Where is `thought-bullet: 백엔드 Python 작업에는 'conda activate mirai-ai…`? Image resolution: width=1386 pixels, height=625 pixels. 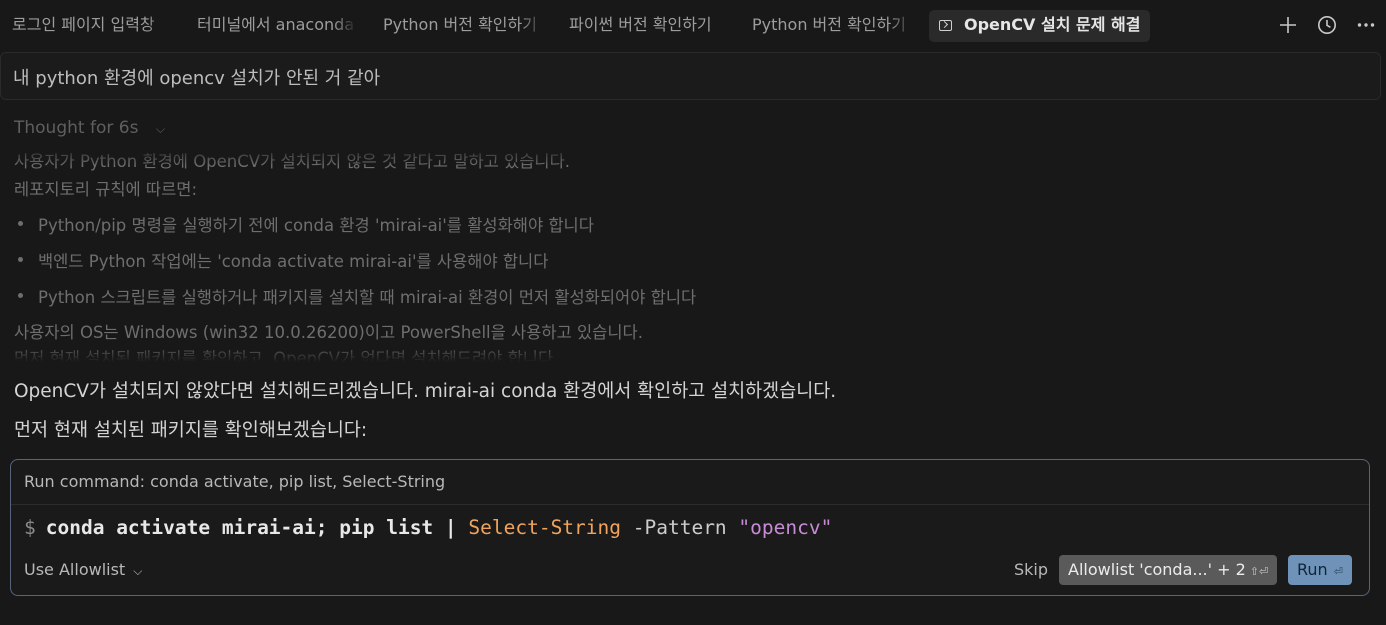 thought-bullet: 백엔드 Python 작업에는 'conda activate mirai-ai… is located at coordinates (282, 260).